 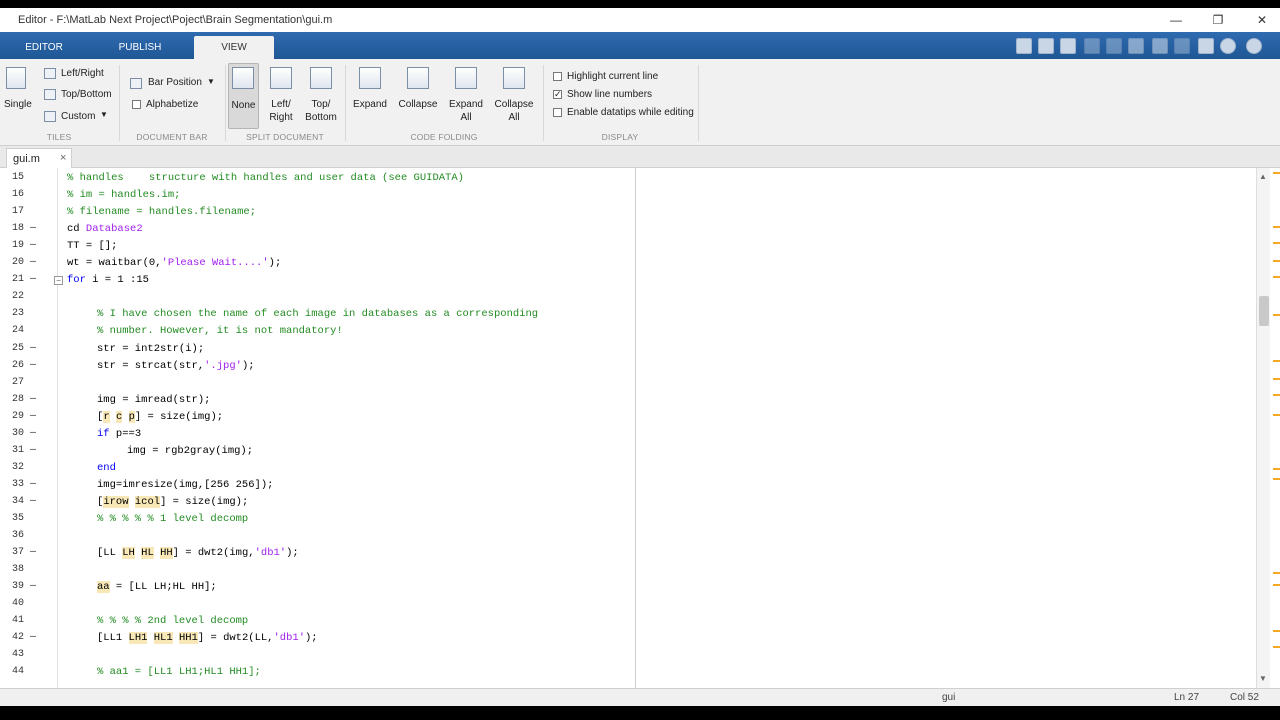 I want to click on bar-position-chevron-icon: ▼, so click(x=211, y=81).